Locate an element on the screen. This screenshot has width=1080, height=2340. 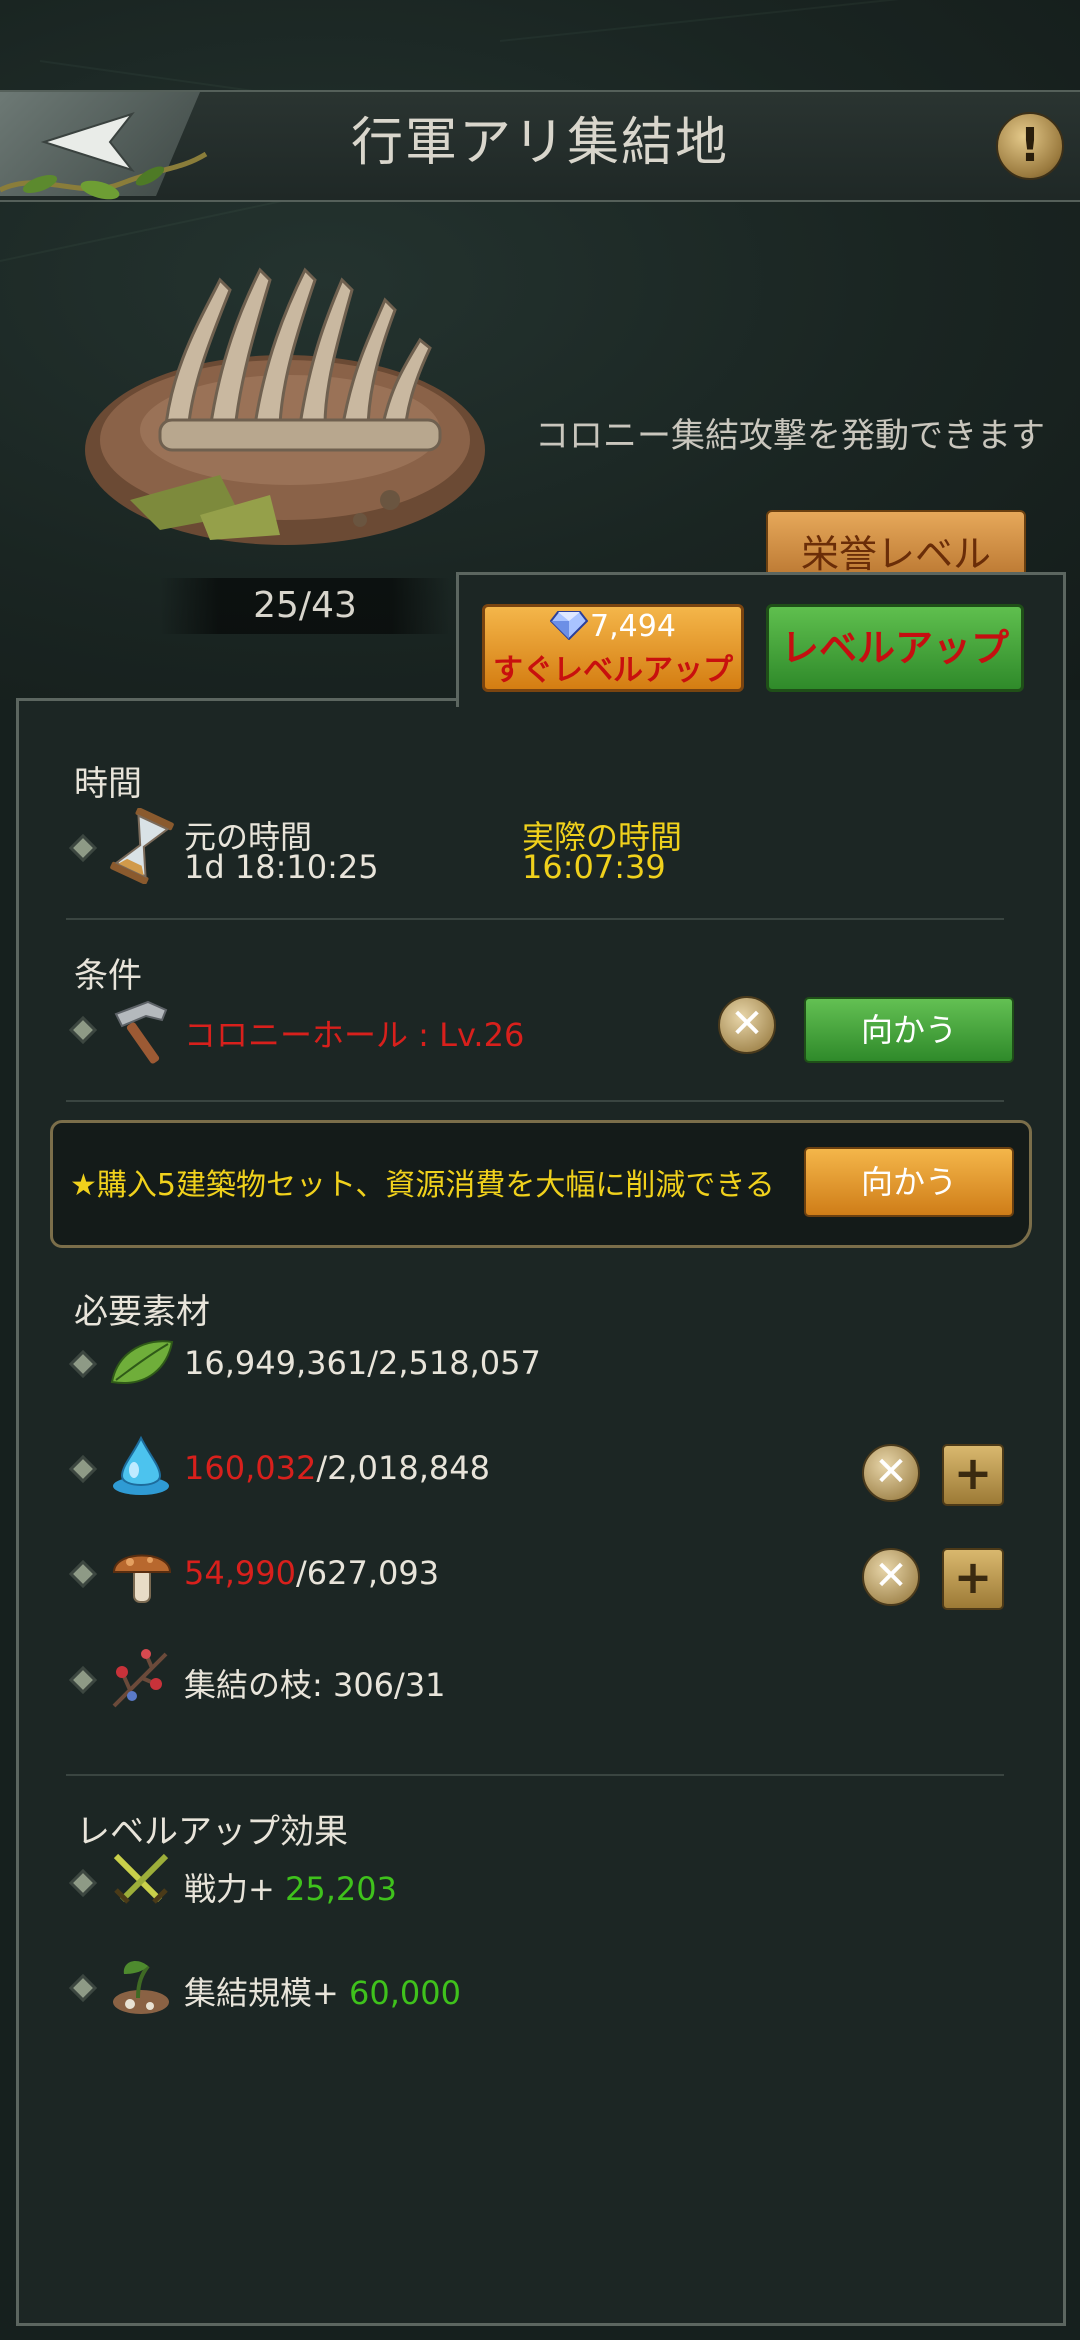
effect-label: 戦力+ is located at coordinates (234, 1889).